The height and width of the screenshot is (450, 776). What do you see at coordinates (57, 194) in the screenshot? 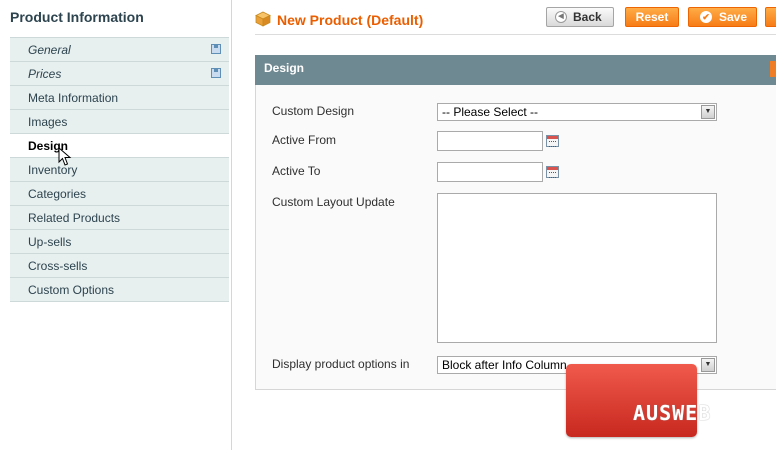
I see `tab-label: Categories` at bounding box center [57, 194].